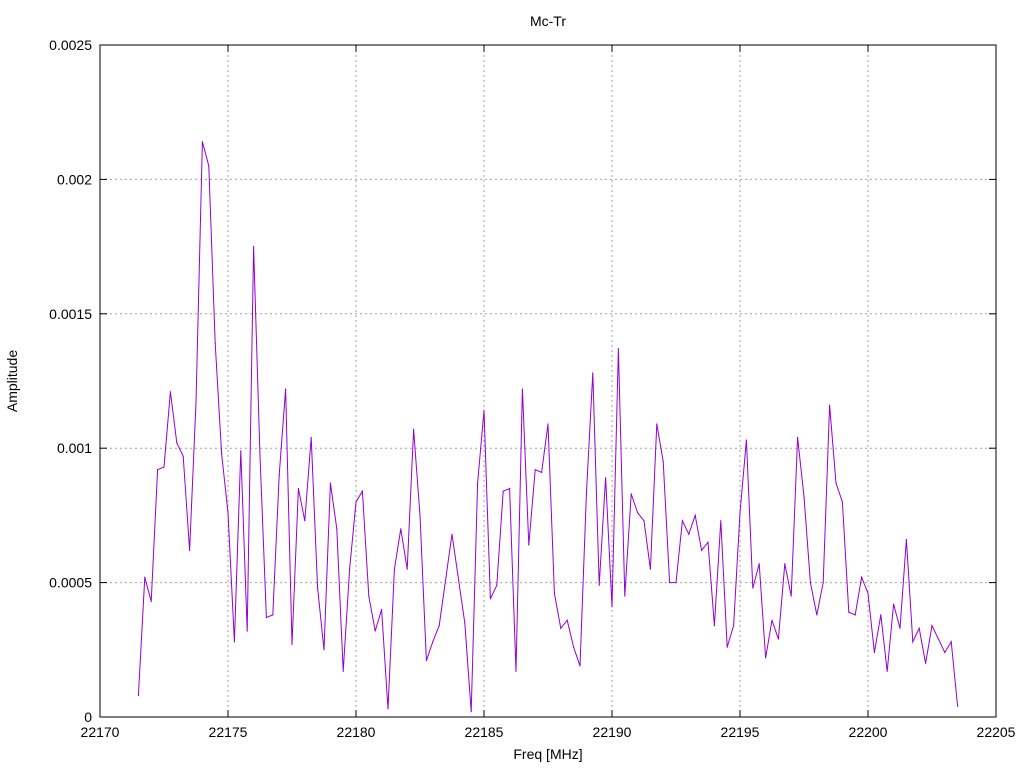 This screenshot has height=768, width=1024. I want to click on x-tick-label: 22190, so click(612, 732).